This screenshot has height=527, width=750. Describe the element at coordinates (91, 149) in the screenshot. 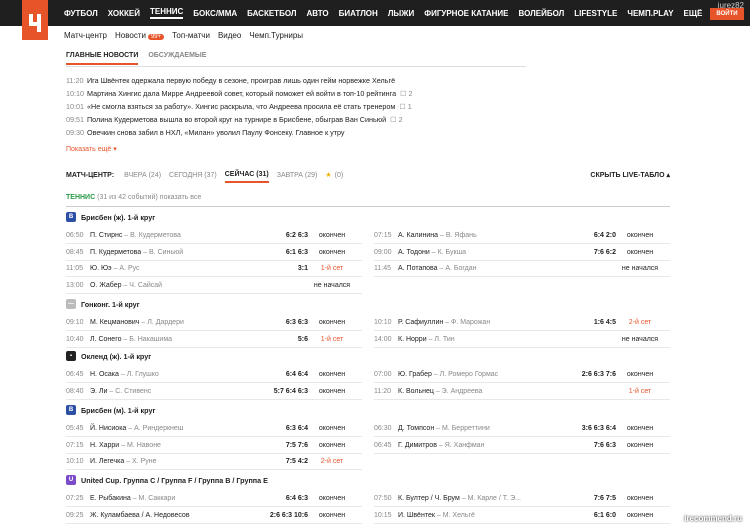

I see `show-more-link: Показать ещё ▾` at that location.